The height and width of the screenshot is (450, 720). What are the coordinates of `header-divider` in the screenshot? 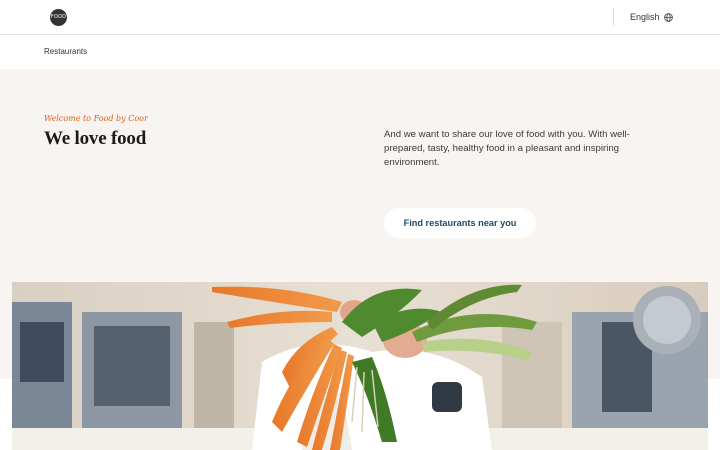 It's located at (613, 17).